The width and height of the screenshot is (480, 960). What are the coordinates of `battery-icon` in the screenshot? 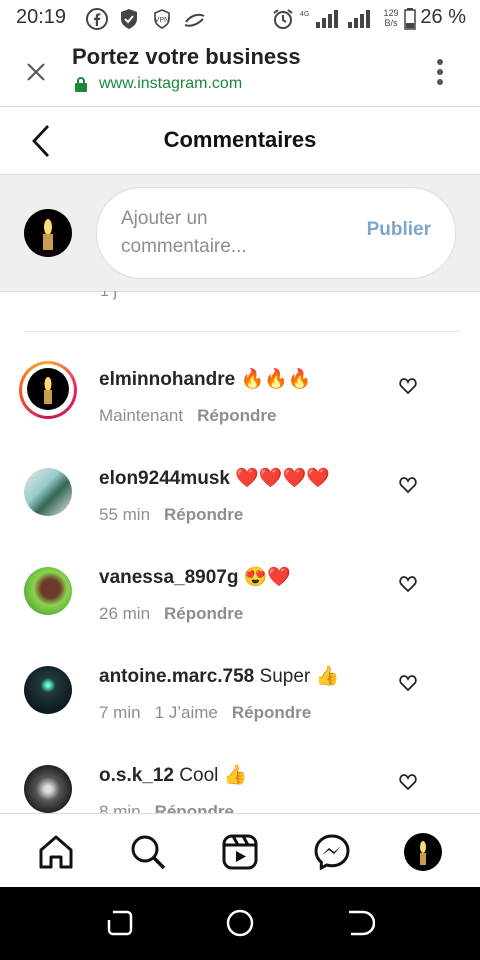 It's located at (410, 19).